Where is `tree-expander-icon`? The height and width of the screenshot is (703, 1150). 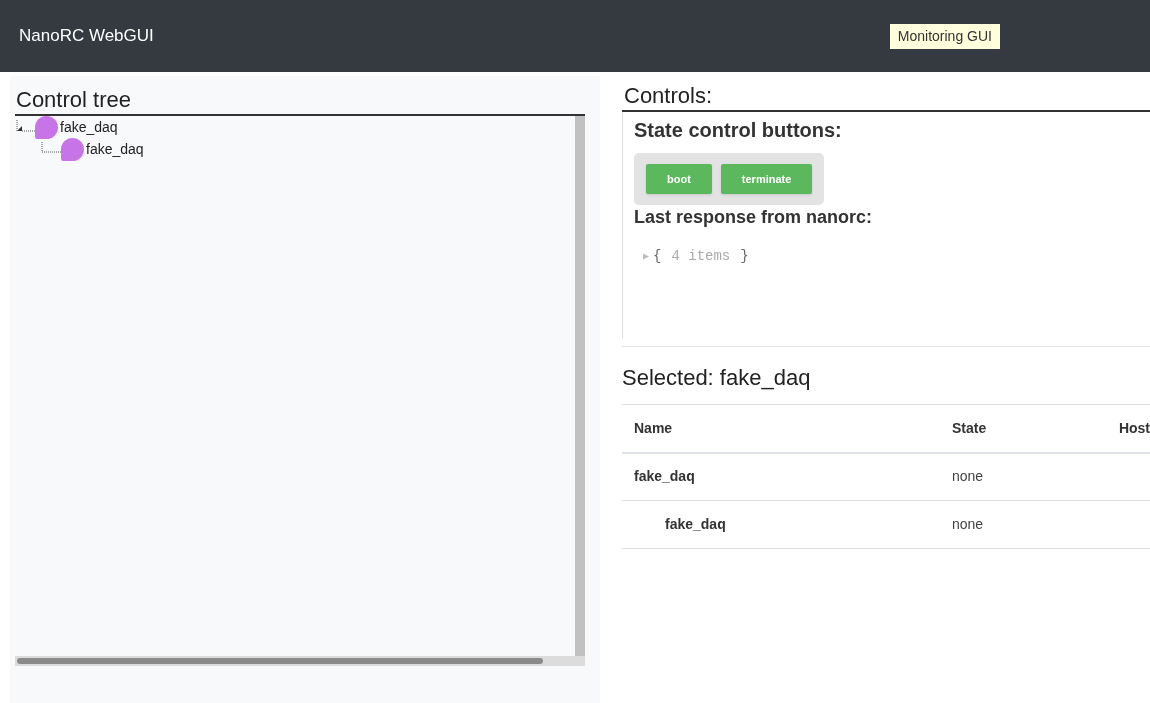 tree-expander-icon is located at coordinates (26, 127).